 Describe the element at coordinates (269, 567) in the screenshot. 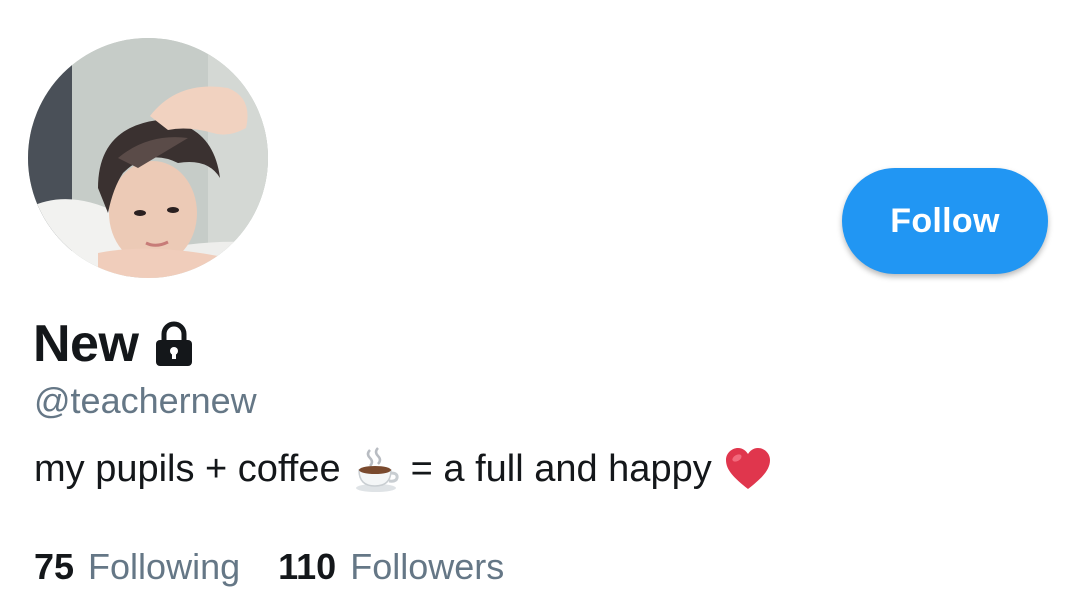

I see `profile-stats: 75 Following 110 Followers` at that location.